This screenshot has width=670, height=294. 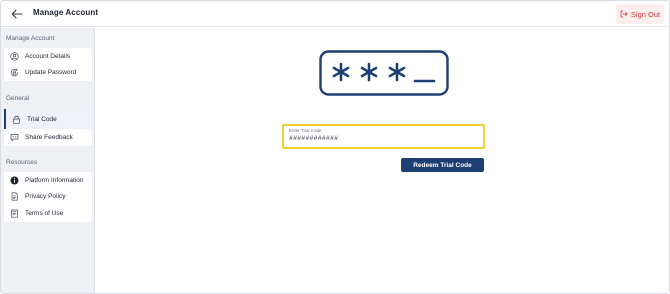 I want to click on sidebar-item-label: Privacy Policy, so click(x=45, y=197).